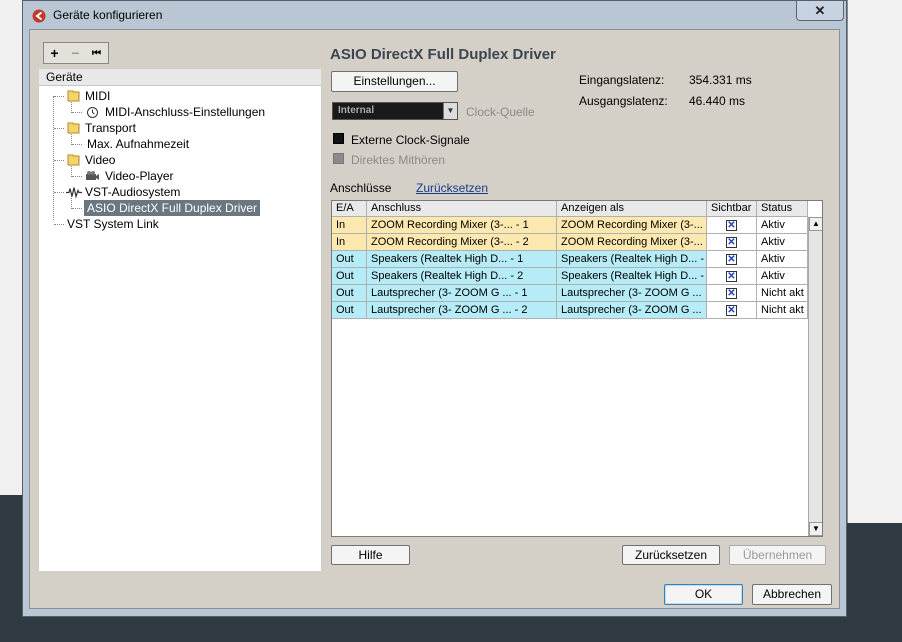  What do you see at coordinates (361, 188) in the screenshot?
I see `ports-tab-label: Anschlüsse` at bounding box center [361, 188].